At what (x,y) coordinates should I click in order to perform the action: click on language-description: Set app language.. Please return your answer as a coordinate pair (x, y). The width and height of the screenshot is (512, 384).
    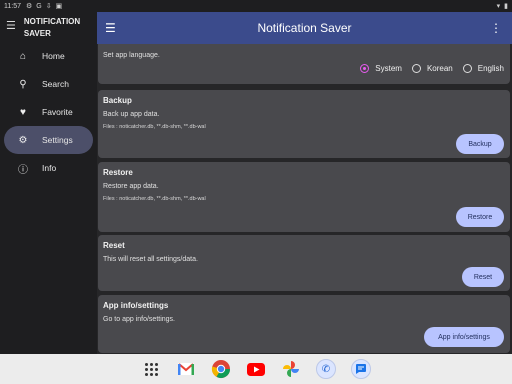
    Looking at the image, I should click on (131, 55).